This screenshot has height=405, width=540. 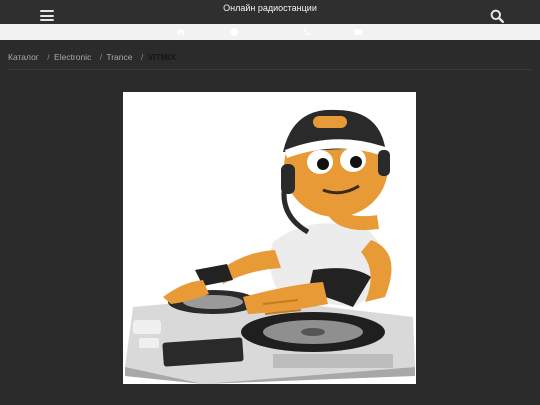 What do you see at coordinates (119, 57) in the screenshot?
I see `breadcrumb-item-trance: Trance` at bounding box center [119, 57].